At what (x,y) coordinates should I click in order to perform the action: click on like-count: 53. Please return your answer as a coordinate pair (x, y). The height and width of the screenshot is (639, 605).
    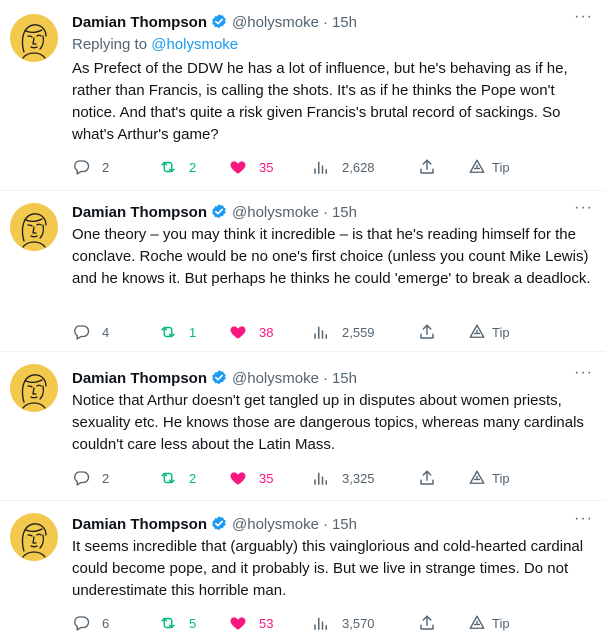
    Looking at the image, I should click on (266, 623).